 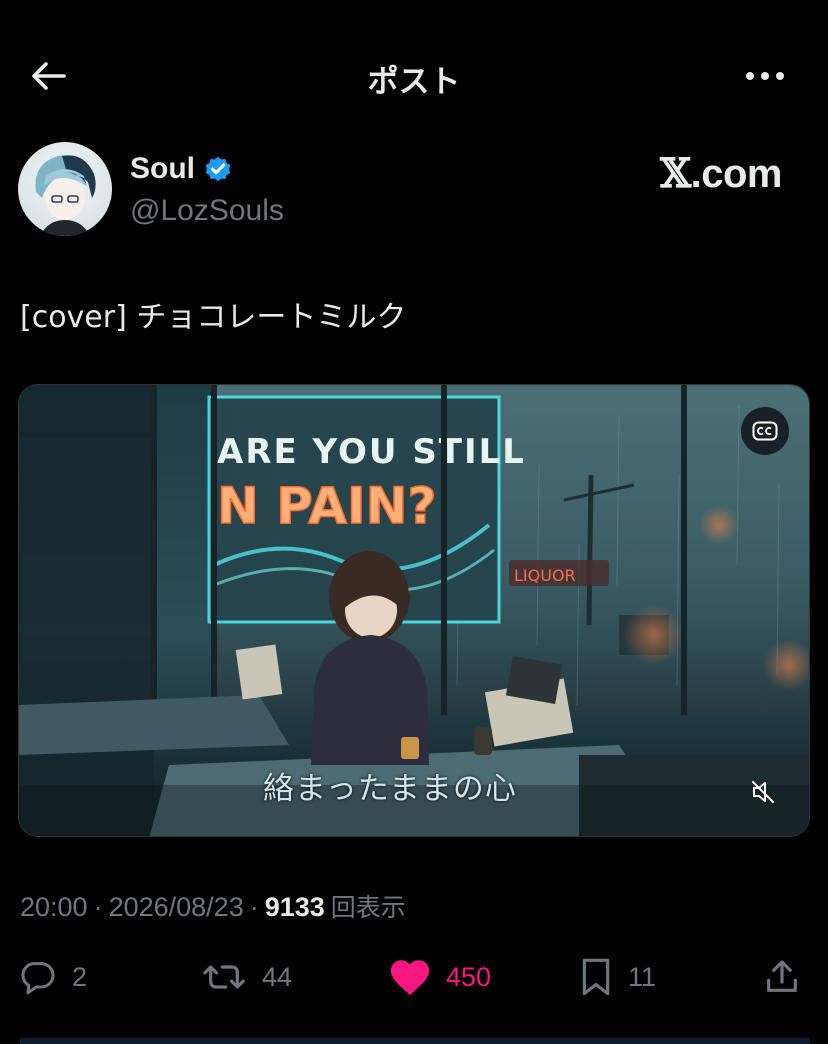 I want to click on bookmark-count: 11, so click(x=642, y=976).